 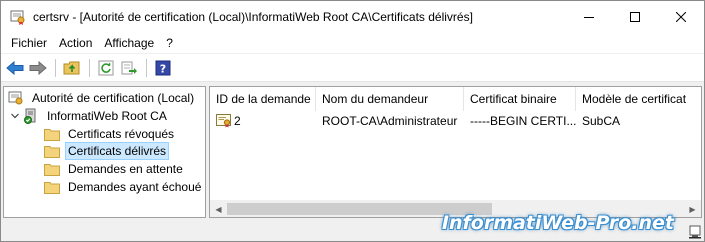 I want to click on scroll-right-arrow: ▶, so click(x=692, y=209).